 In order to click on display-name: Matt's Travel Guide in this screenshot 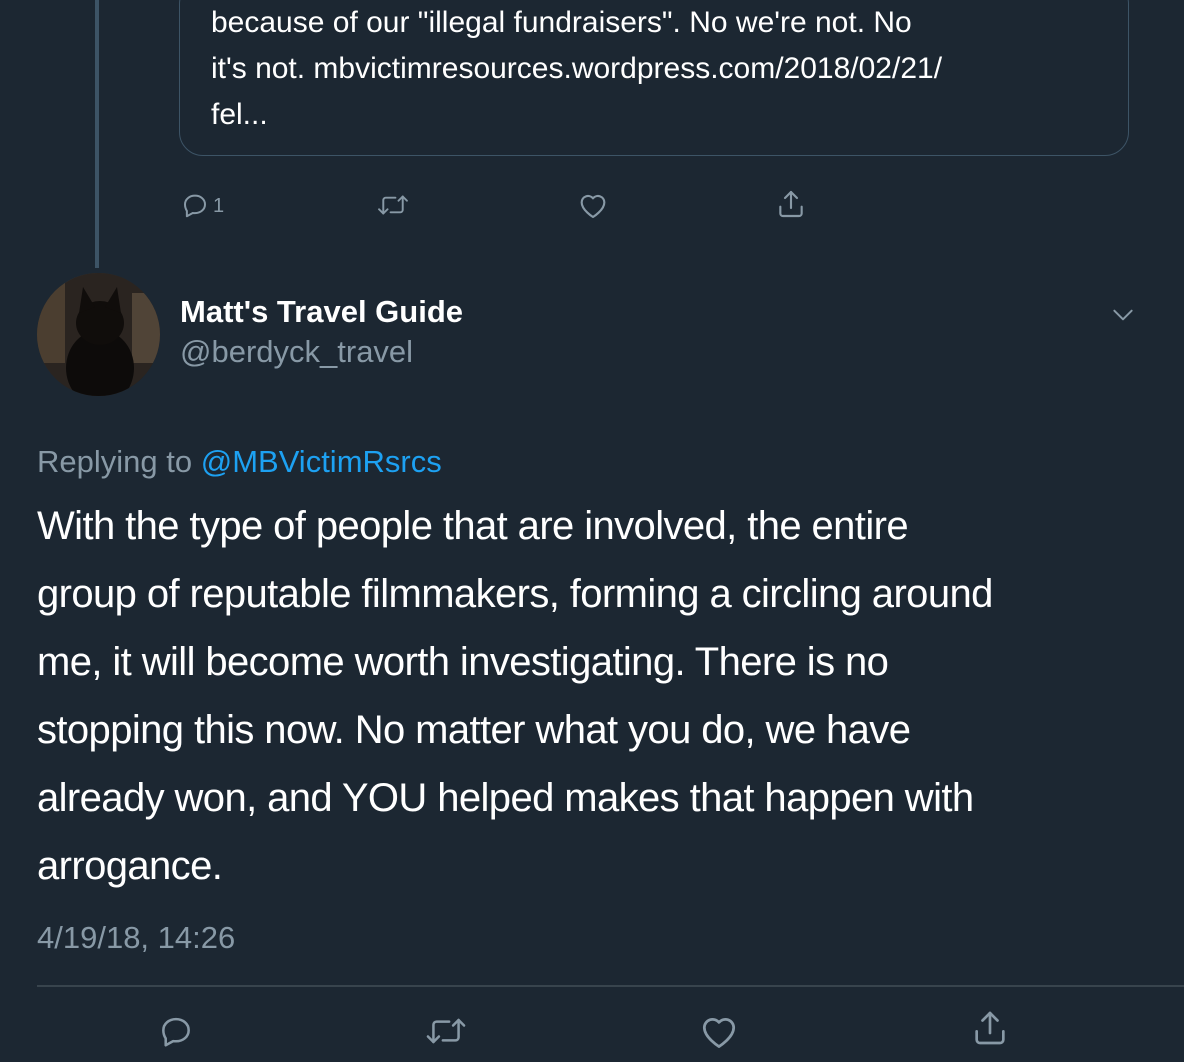, I will do `click(321, 312)`.